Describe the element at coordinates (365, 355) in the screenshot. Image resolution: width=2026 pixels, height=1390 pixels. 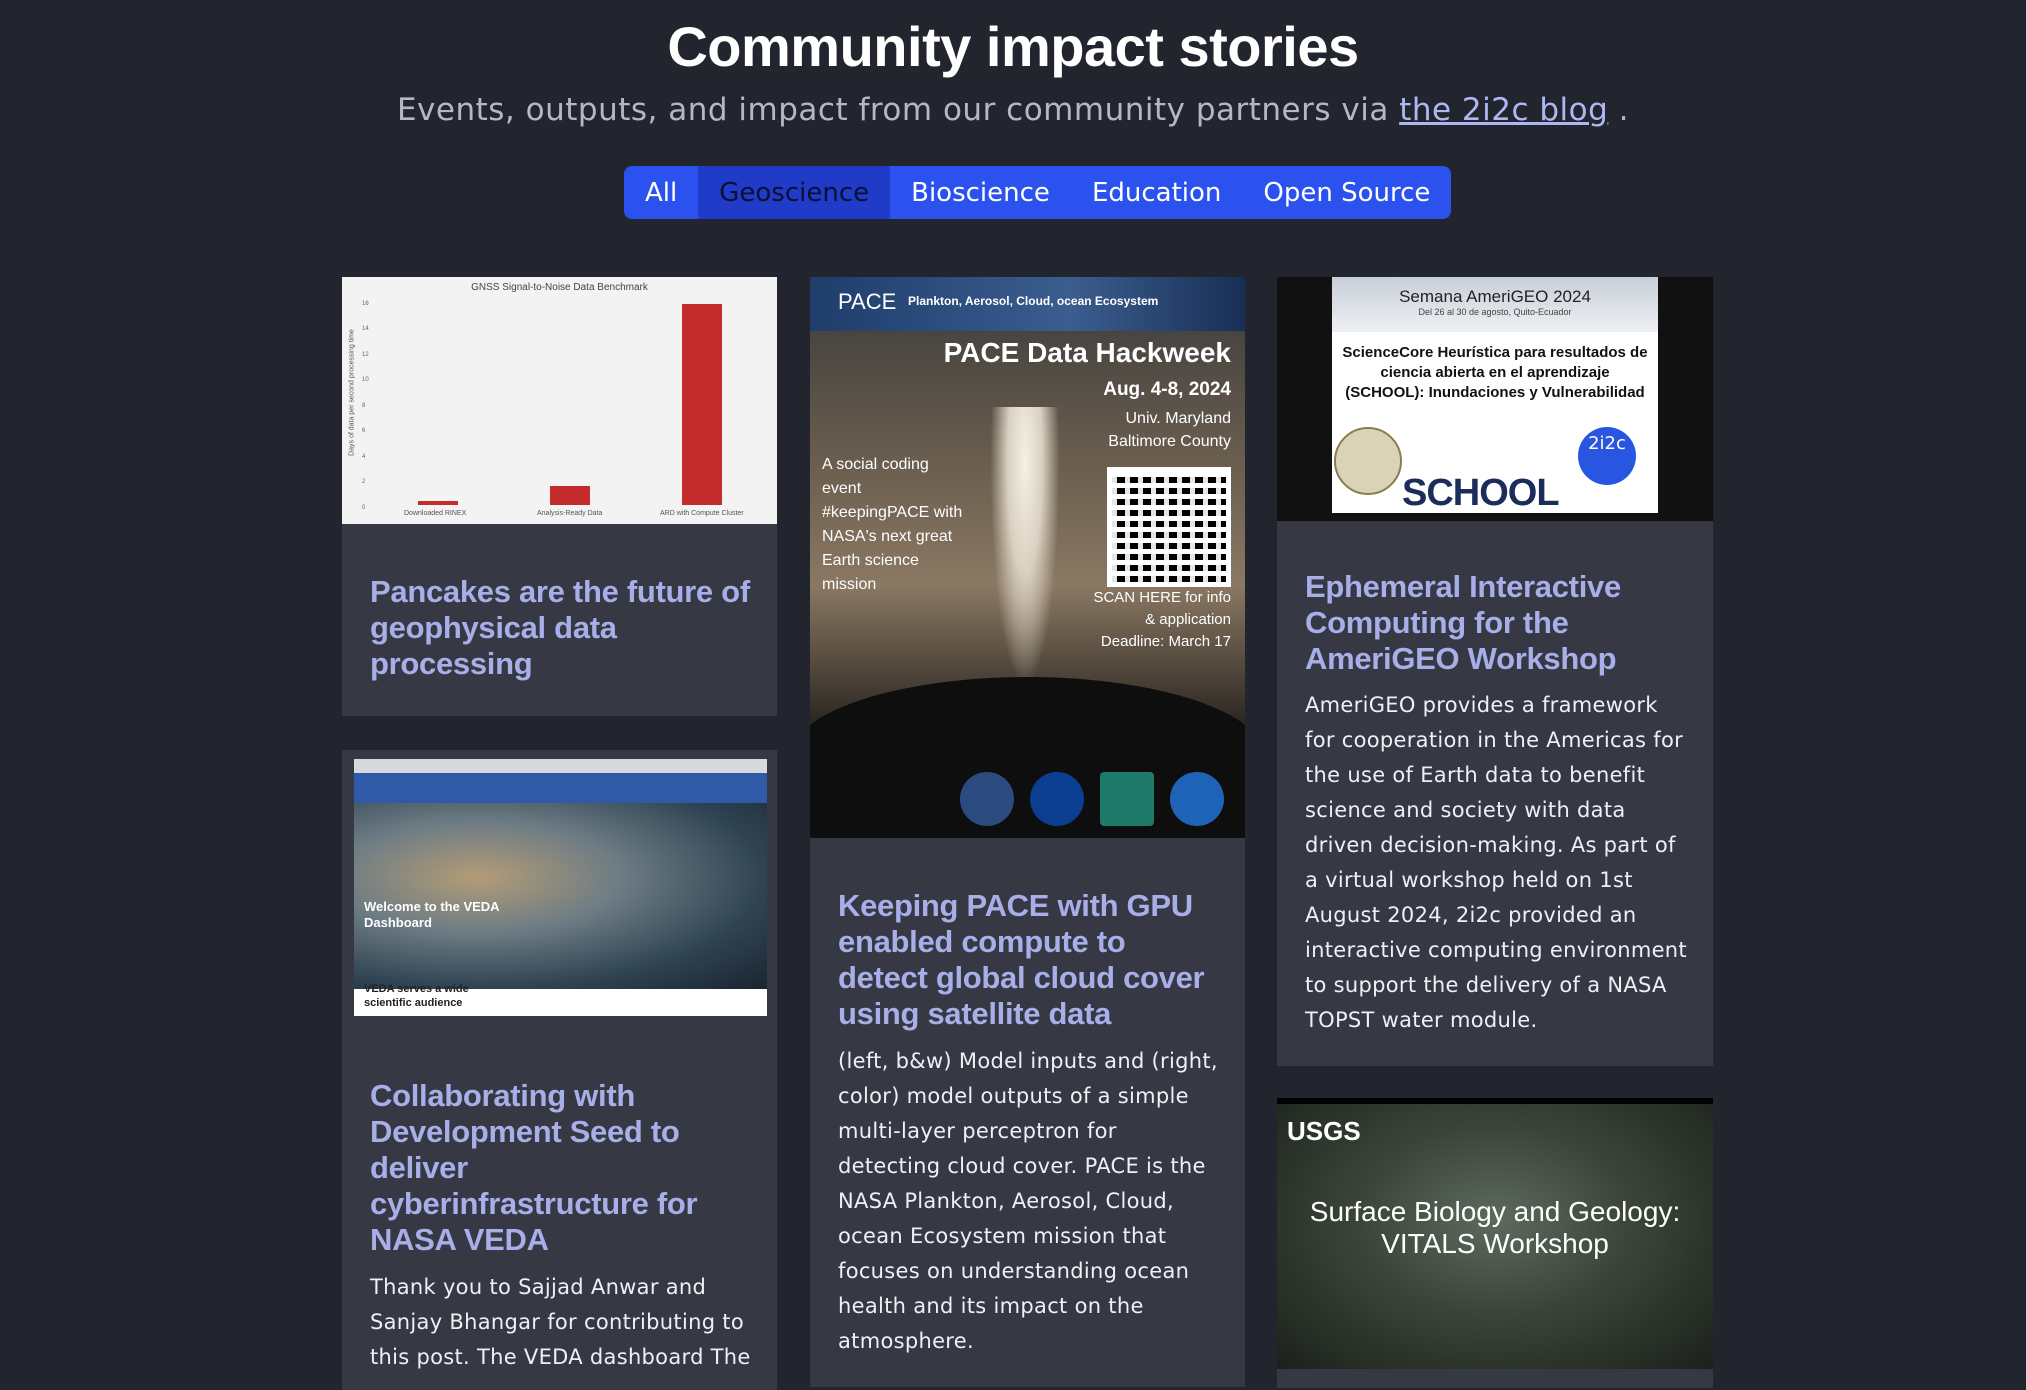
I see `tick: 12` at that location.